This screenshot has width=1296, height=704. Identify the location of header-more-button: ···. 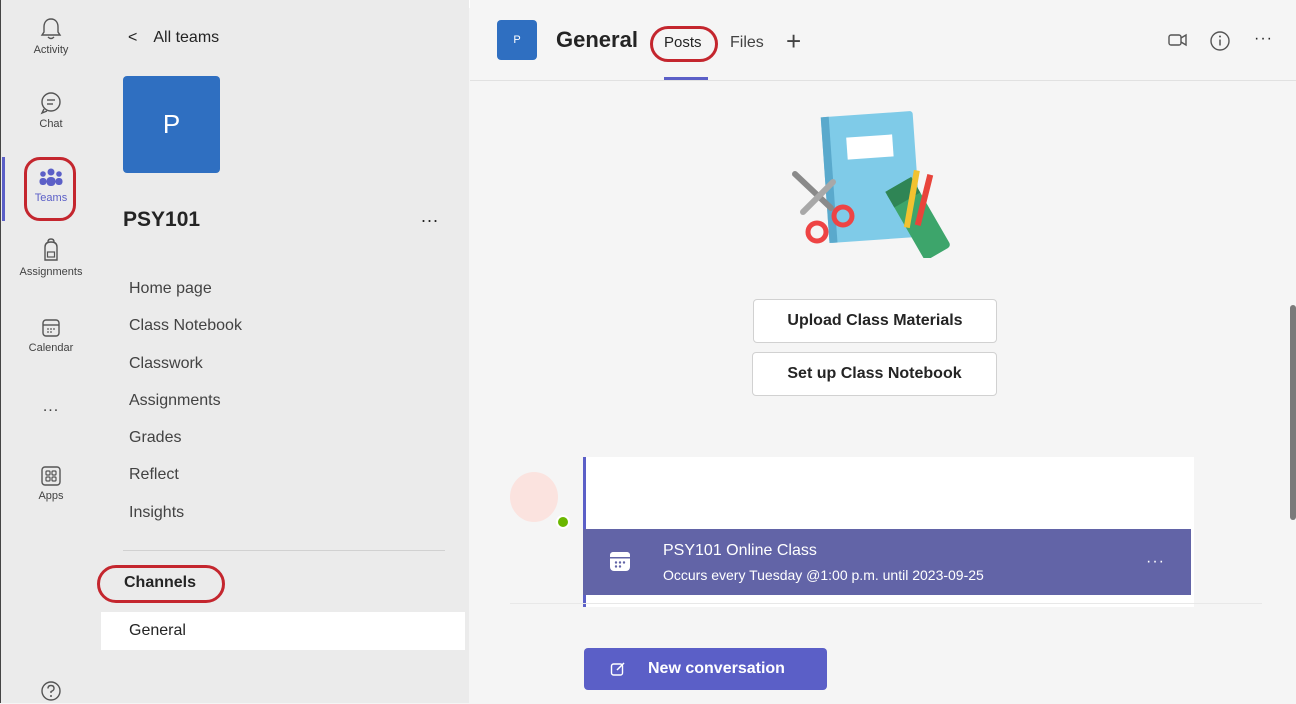
(1263, 39).